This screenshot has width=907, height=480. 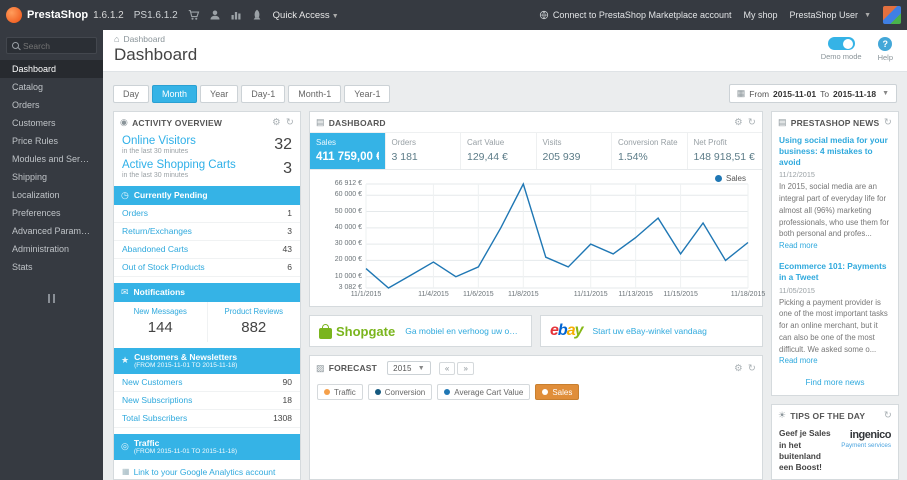 What do you see at coordinates (650, 331) in the screenshot?
I see `ebay-link: Start uw eBay-winkel vandaag` at bounding box center [650, 331].